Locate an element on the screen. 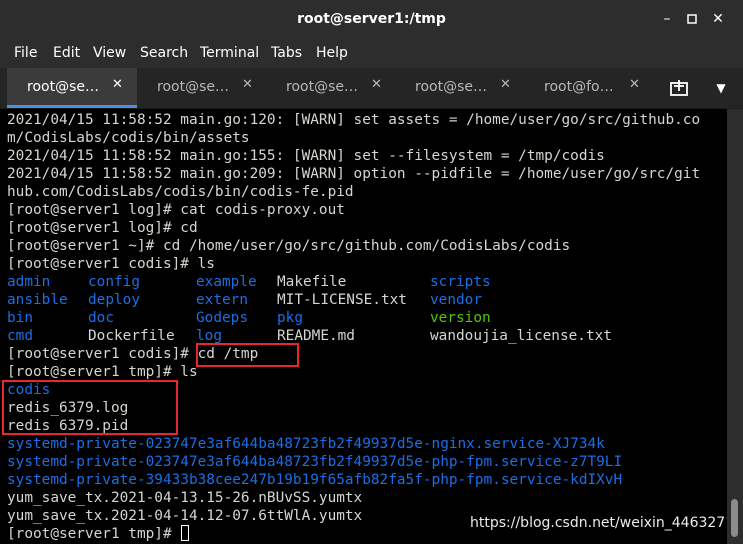 This screenshot has width=743, height=544. dir-entry: bin is located at coordinates (20, 318).